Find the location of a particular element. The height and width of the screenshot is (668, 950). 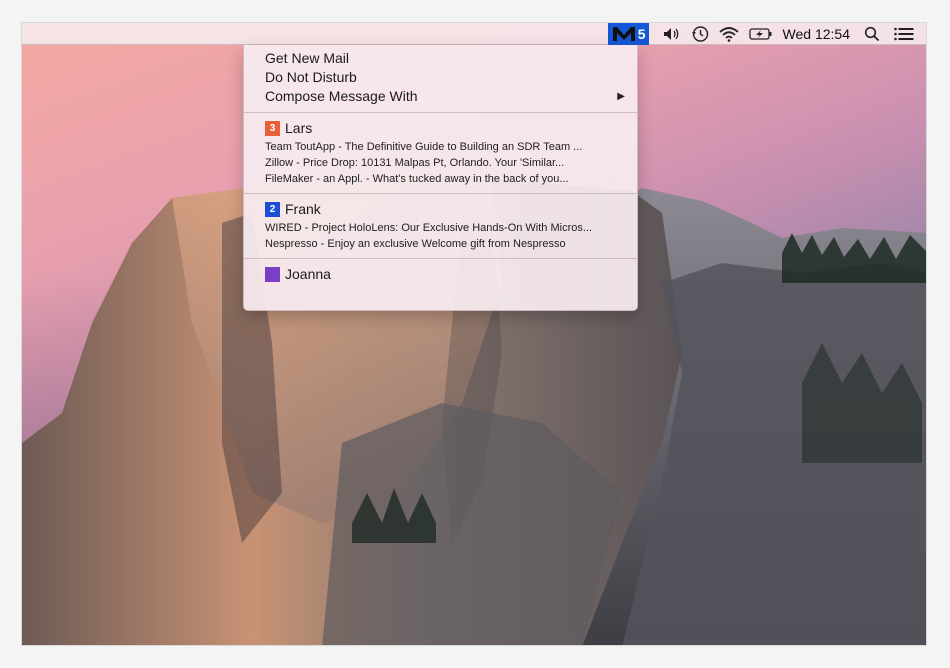

clock: Wed 12:54 is located at coordinates (816, 34).